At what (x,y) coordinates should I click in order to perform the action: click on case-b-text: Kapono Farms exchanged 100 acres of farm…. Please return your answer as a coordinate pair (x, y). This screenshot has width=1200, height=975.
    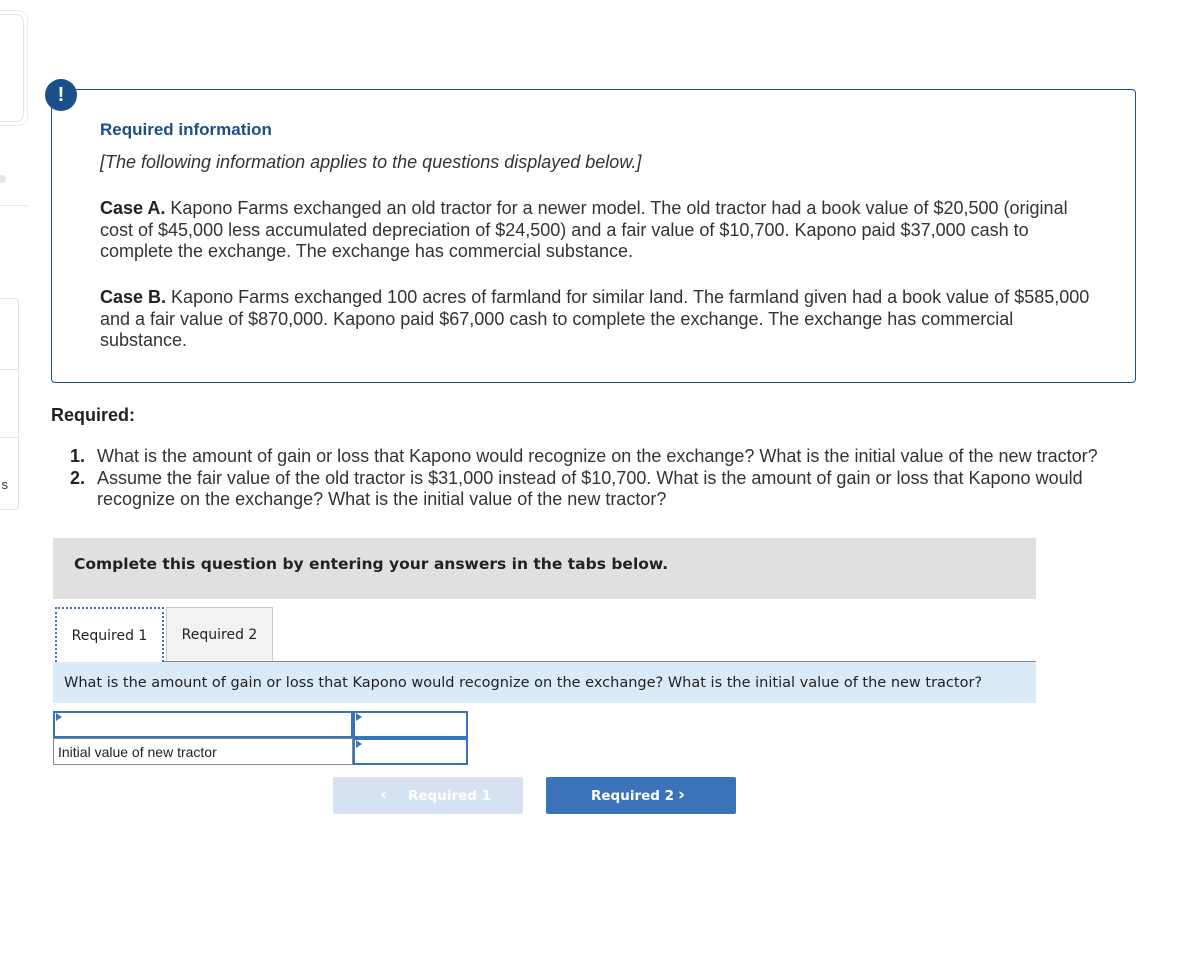
    Looking at the image, I should click on (595, 318).